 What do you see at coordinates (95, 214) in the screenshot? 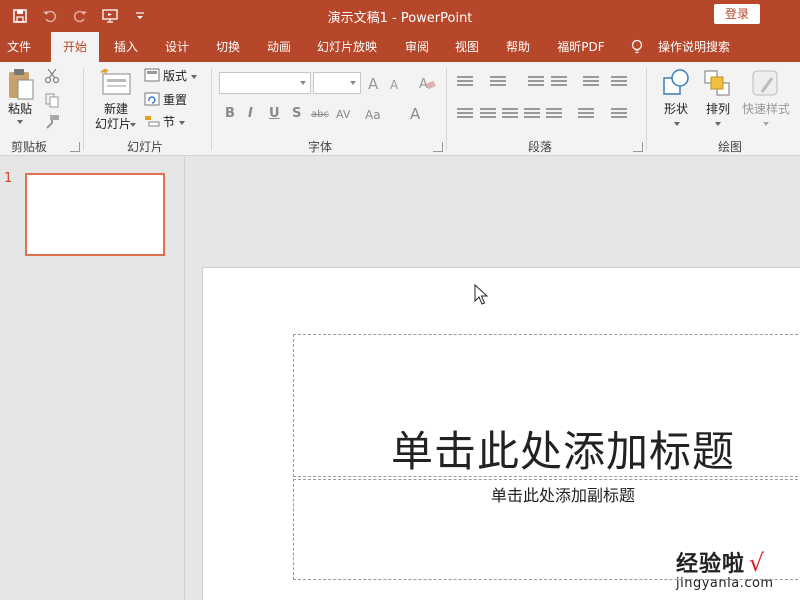
I see `slide-thumbnail` at bounding box center [95, 214].